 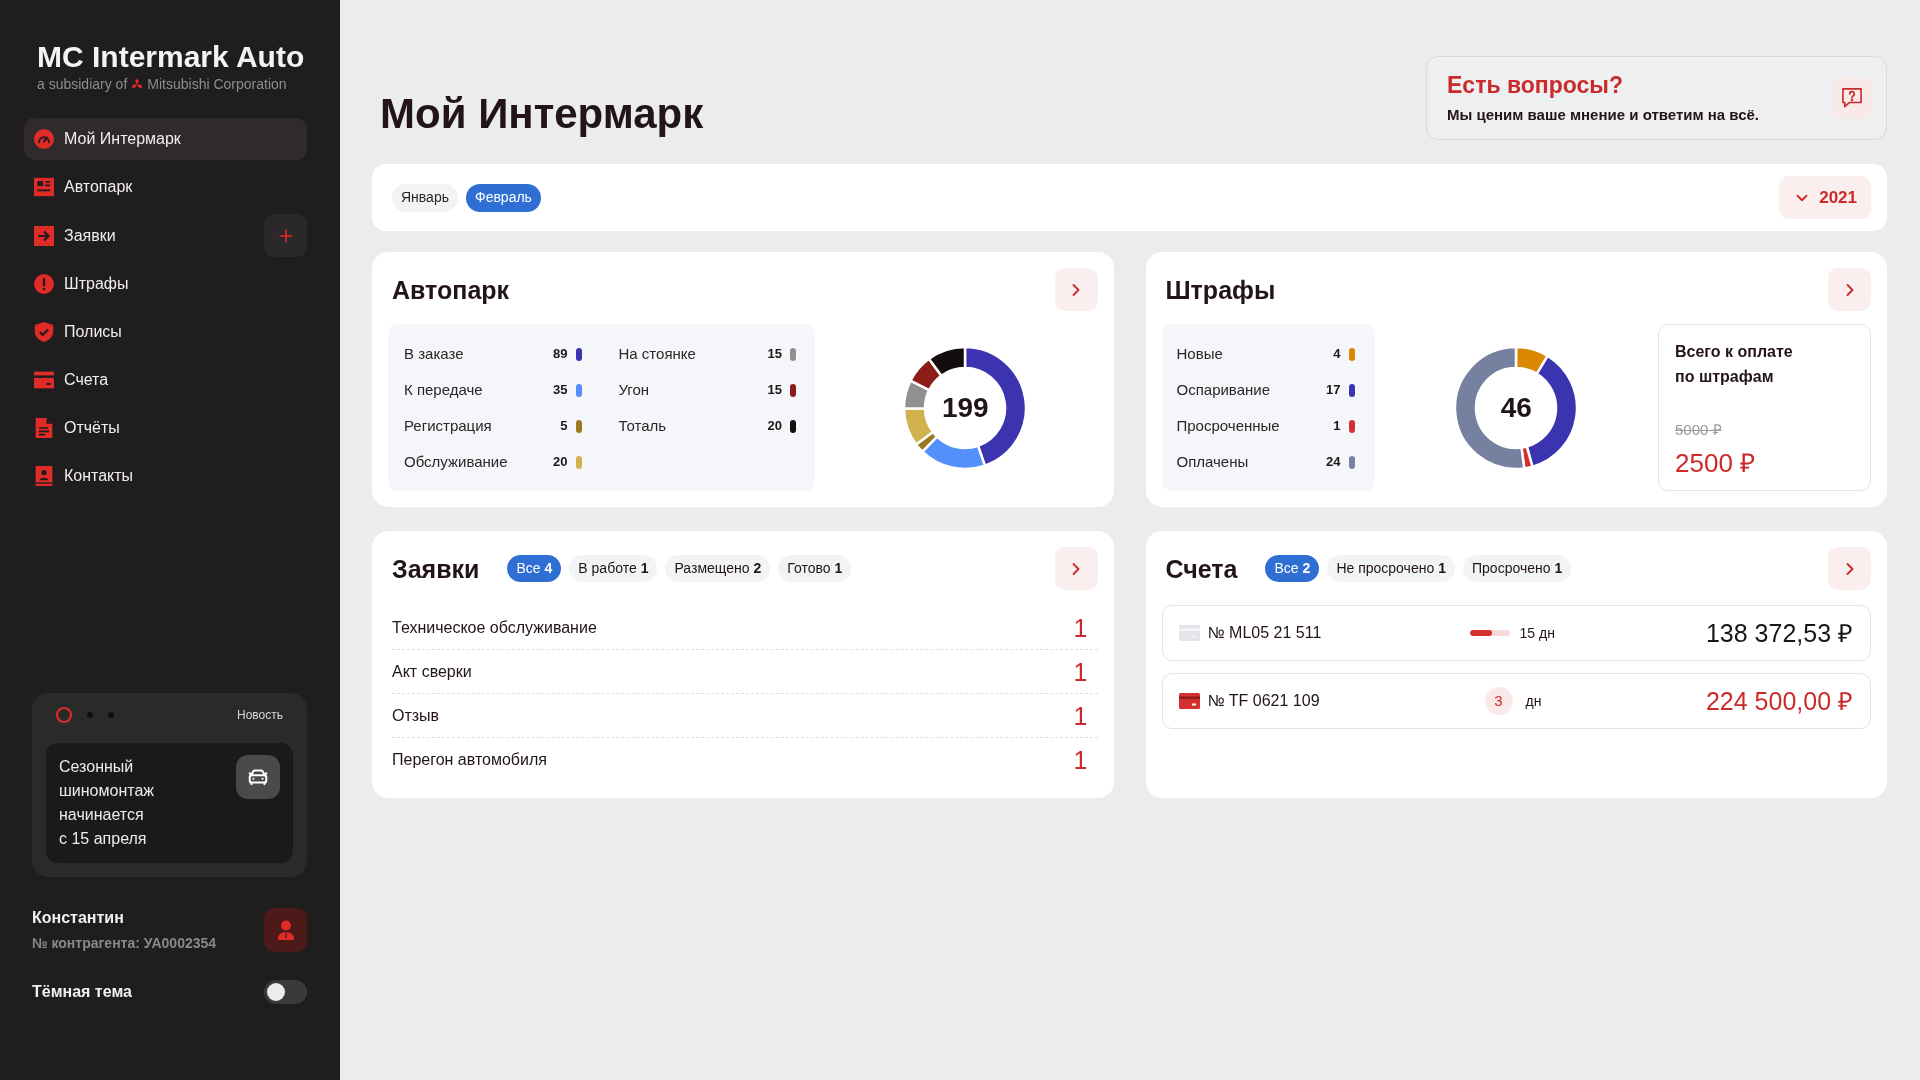 What do you see at coordinates (165, 380) in the screenshot?
I see `nav-item: Счета` at bounding box center [165, 380].